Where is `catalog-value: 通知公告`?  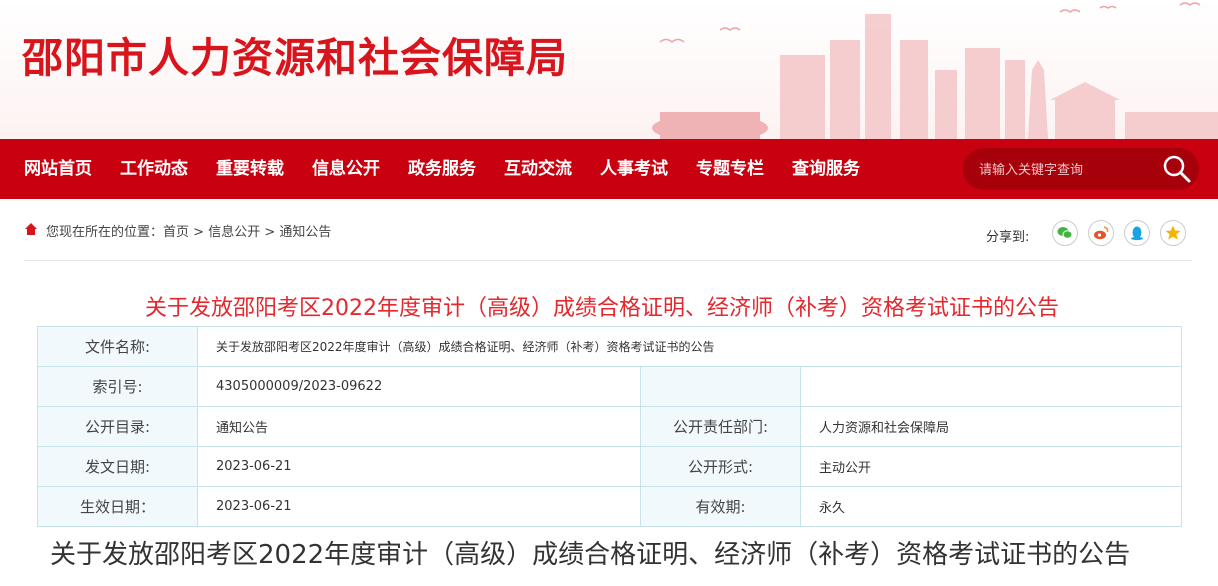
catalog-value: 通知公告 is located at coordinates (419, 426).